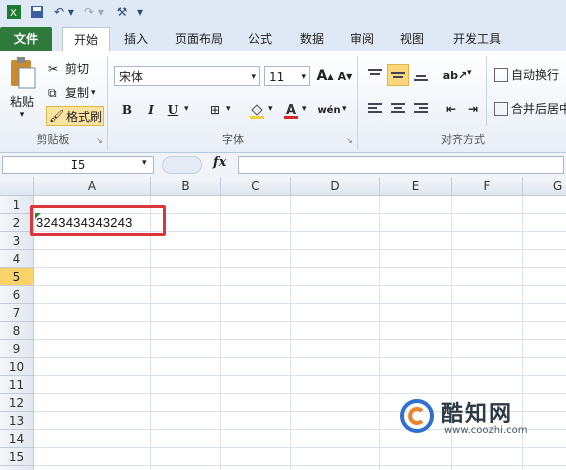 The width and height of the screenshot is (566, 470). I want to click on row-header-15: 15, so click(17, 457).